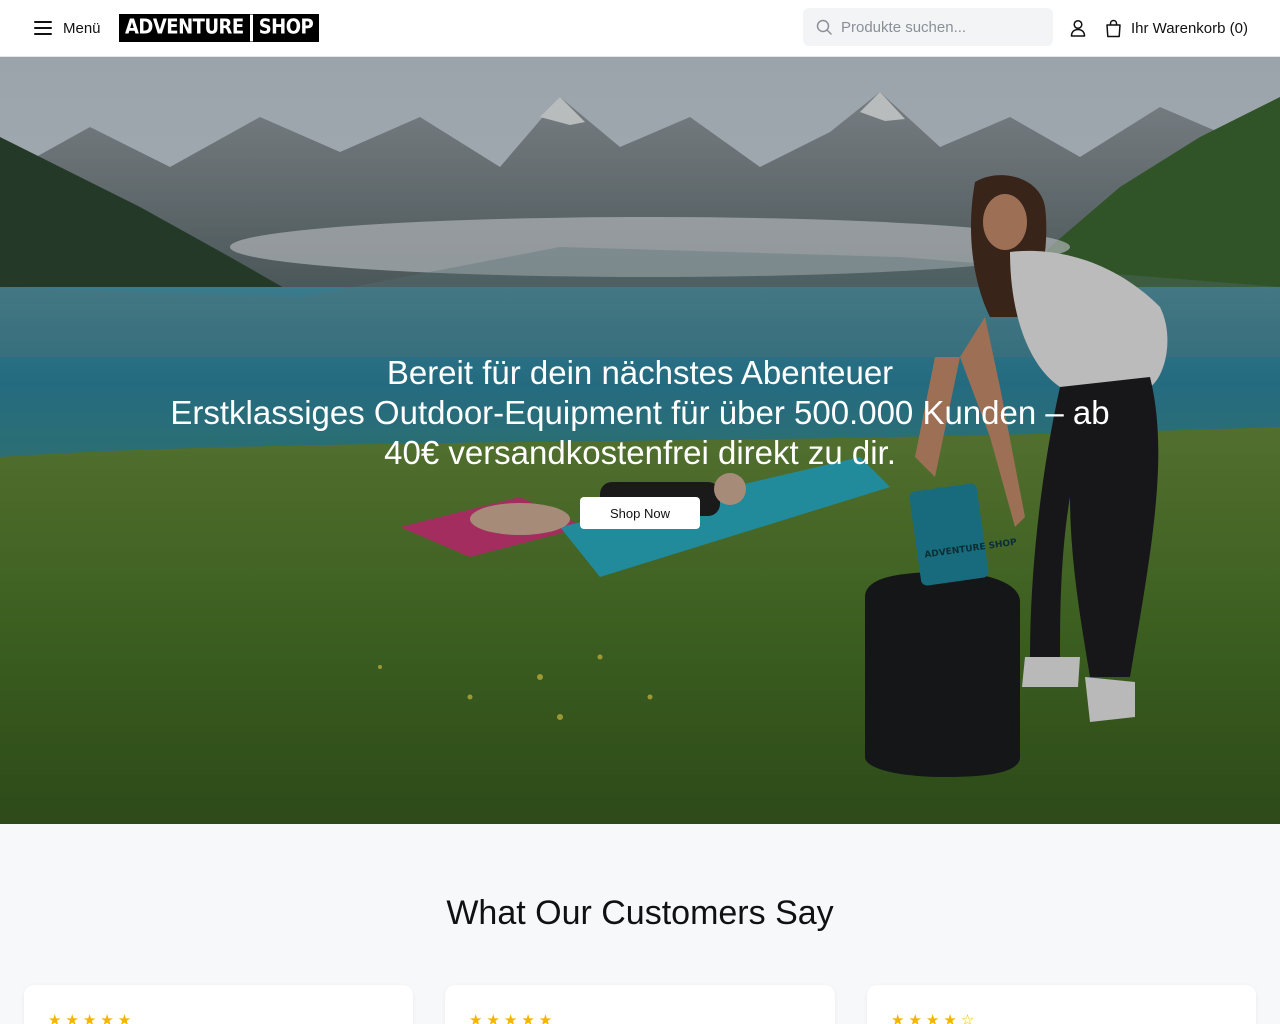 The width and height of the screenshot is (1280, 1024). Describe the element at coordinates (943, 27) in the screenshot. I see `search-input` at that location.